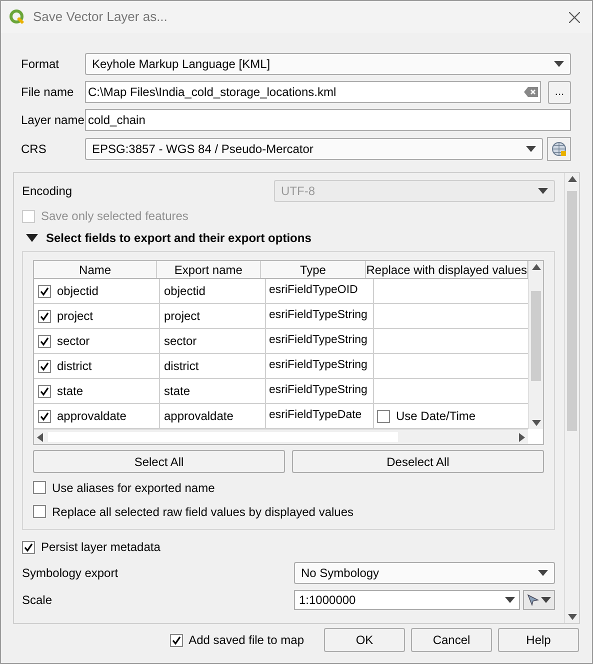  What do you see at coordinates (451, 640) in the screenshot?
I see `push-button: Cancel` at bounding box center [451, 640].